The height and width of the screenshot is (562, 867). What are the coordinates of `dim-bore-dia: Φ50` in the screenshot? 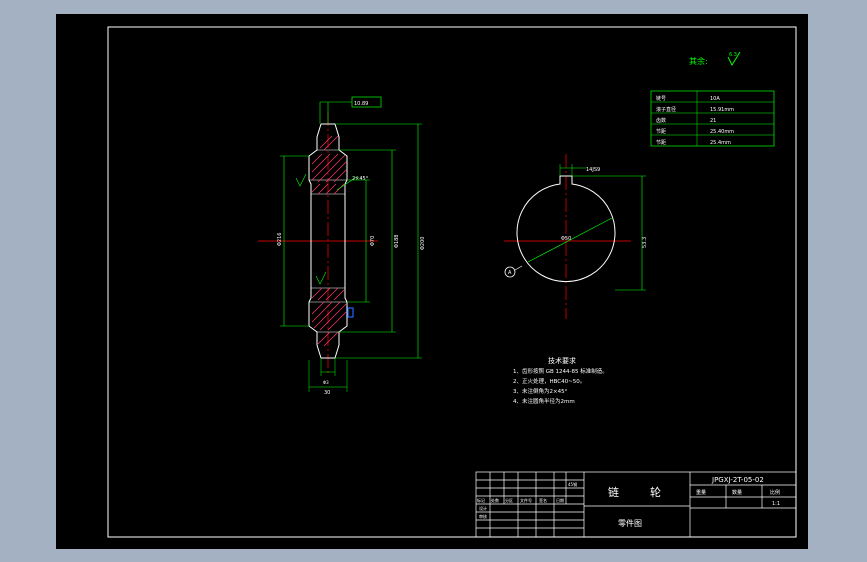 It's located at (566, 239).